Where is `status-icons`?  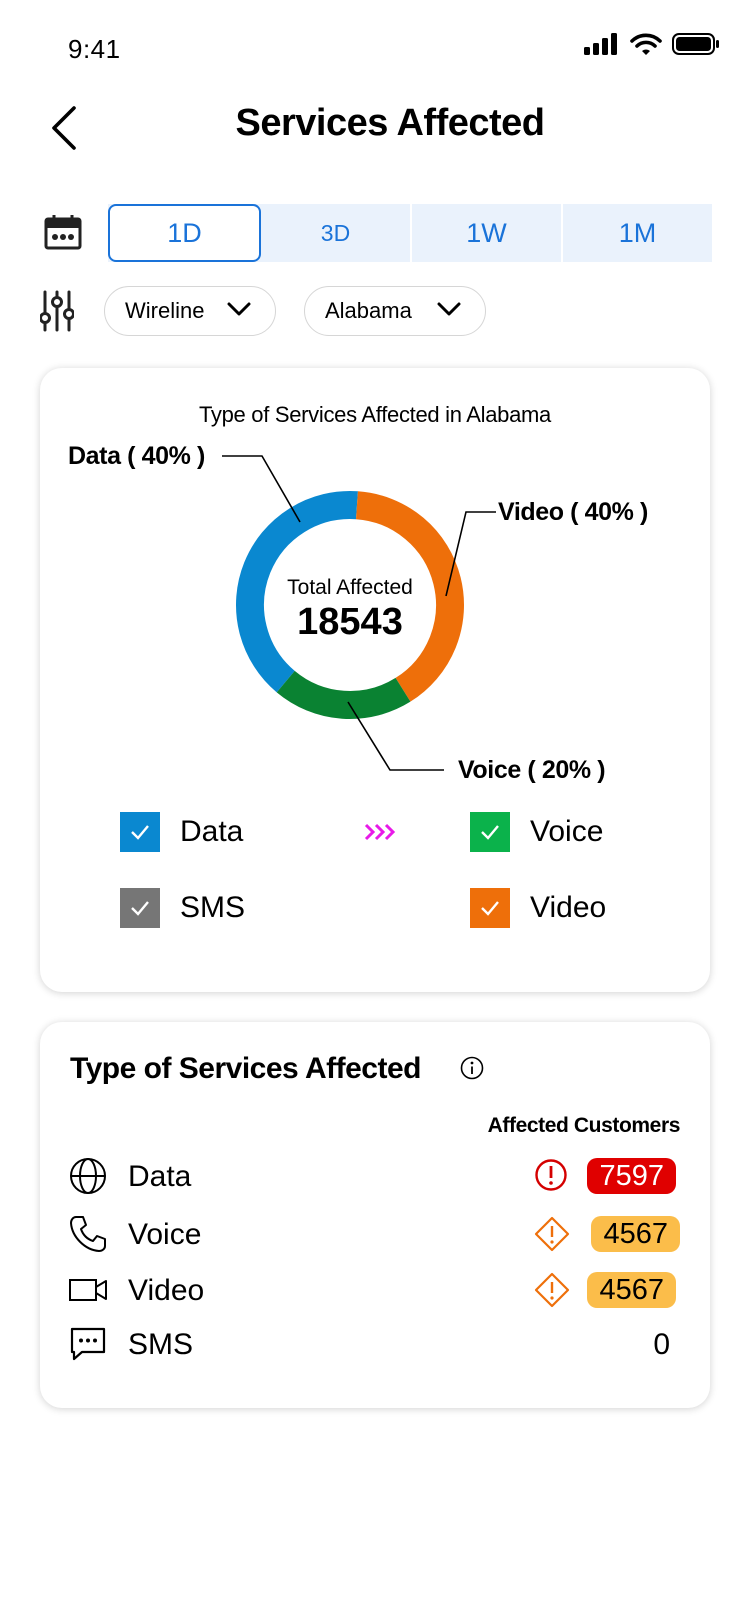 status-icons is located at coordinates (652, 44).